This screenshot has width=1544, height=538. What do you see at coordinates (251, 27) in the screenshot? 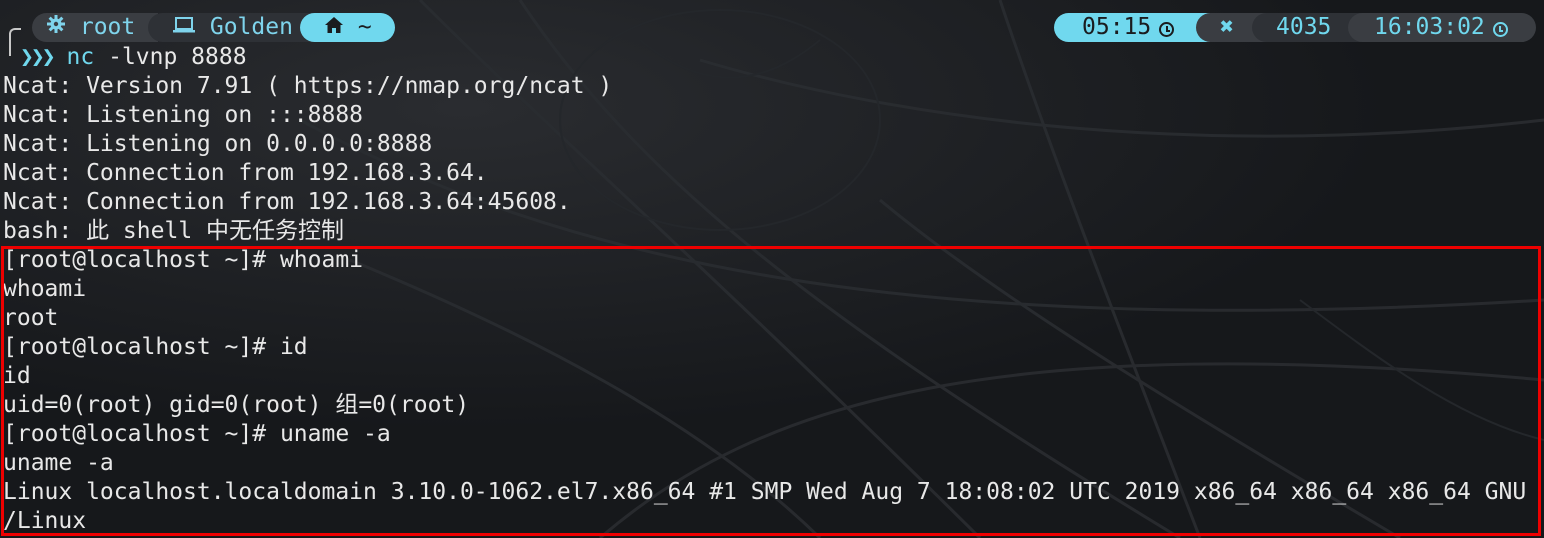
I see `prompt-host: Golden` at bounding box center [251, 27].